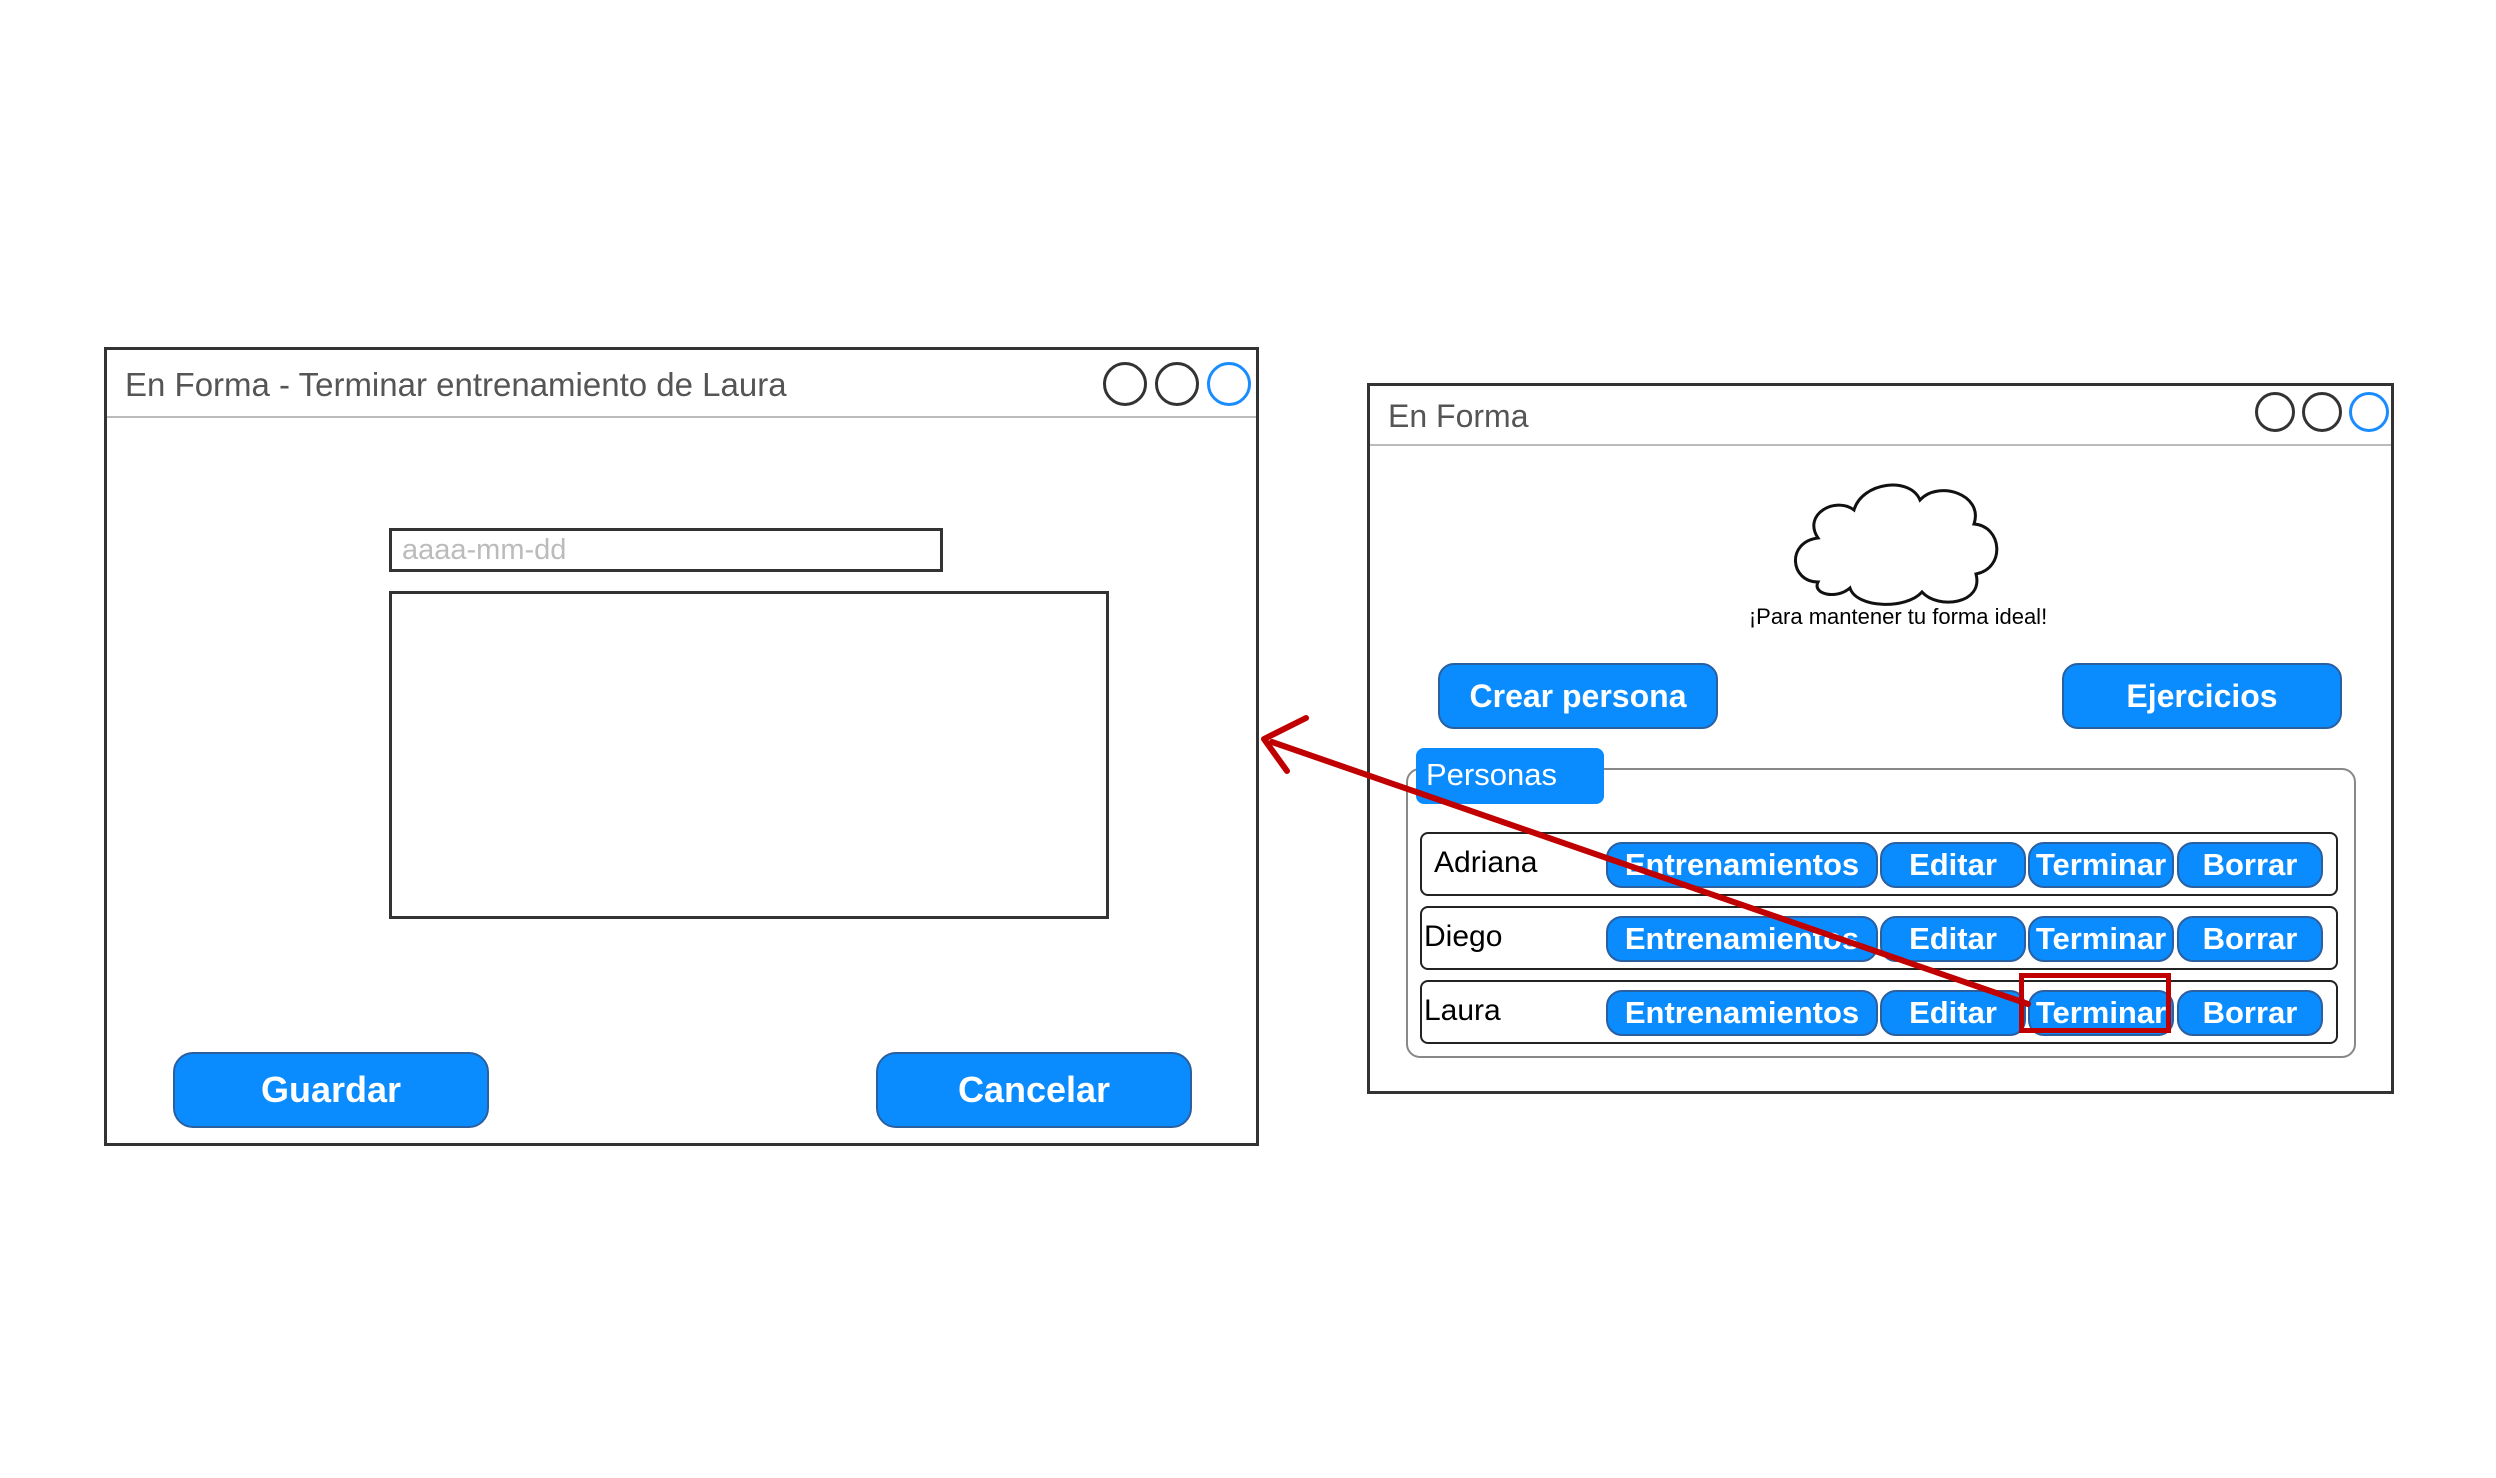 The width and height of the screenshot is (2496, 1478). I want to click on cancelar-button: Cancelar, so click(1034, 1090).